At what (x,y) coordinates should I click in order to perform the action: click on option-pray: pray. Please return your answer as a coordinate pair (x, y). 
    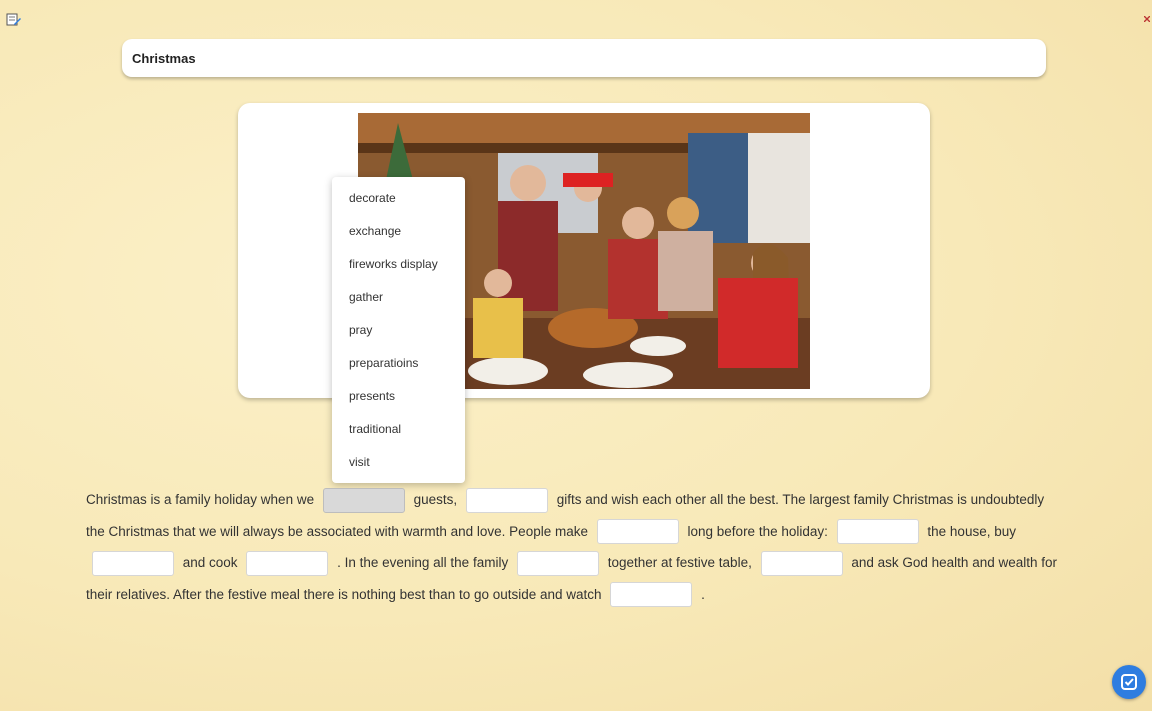
    Looking at the image, I should click on (398, 330).